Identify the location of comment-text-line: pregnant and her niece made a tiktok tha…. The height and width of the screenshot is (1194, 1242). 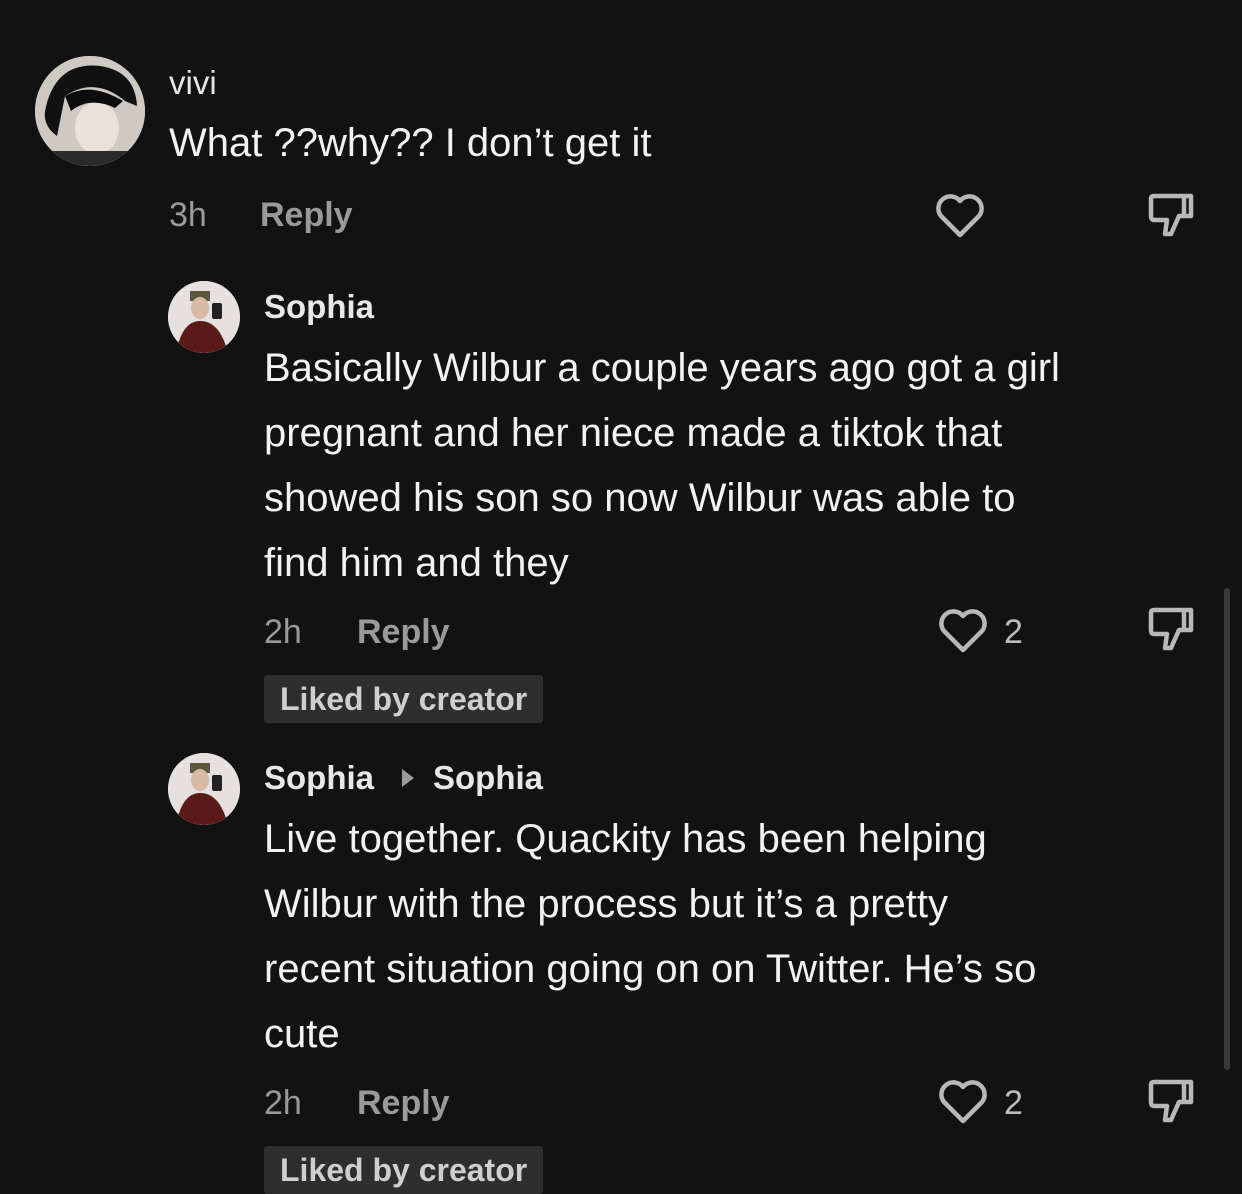
(633, 433).